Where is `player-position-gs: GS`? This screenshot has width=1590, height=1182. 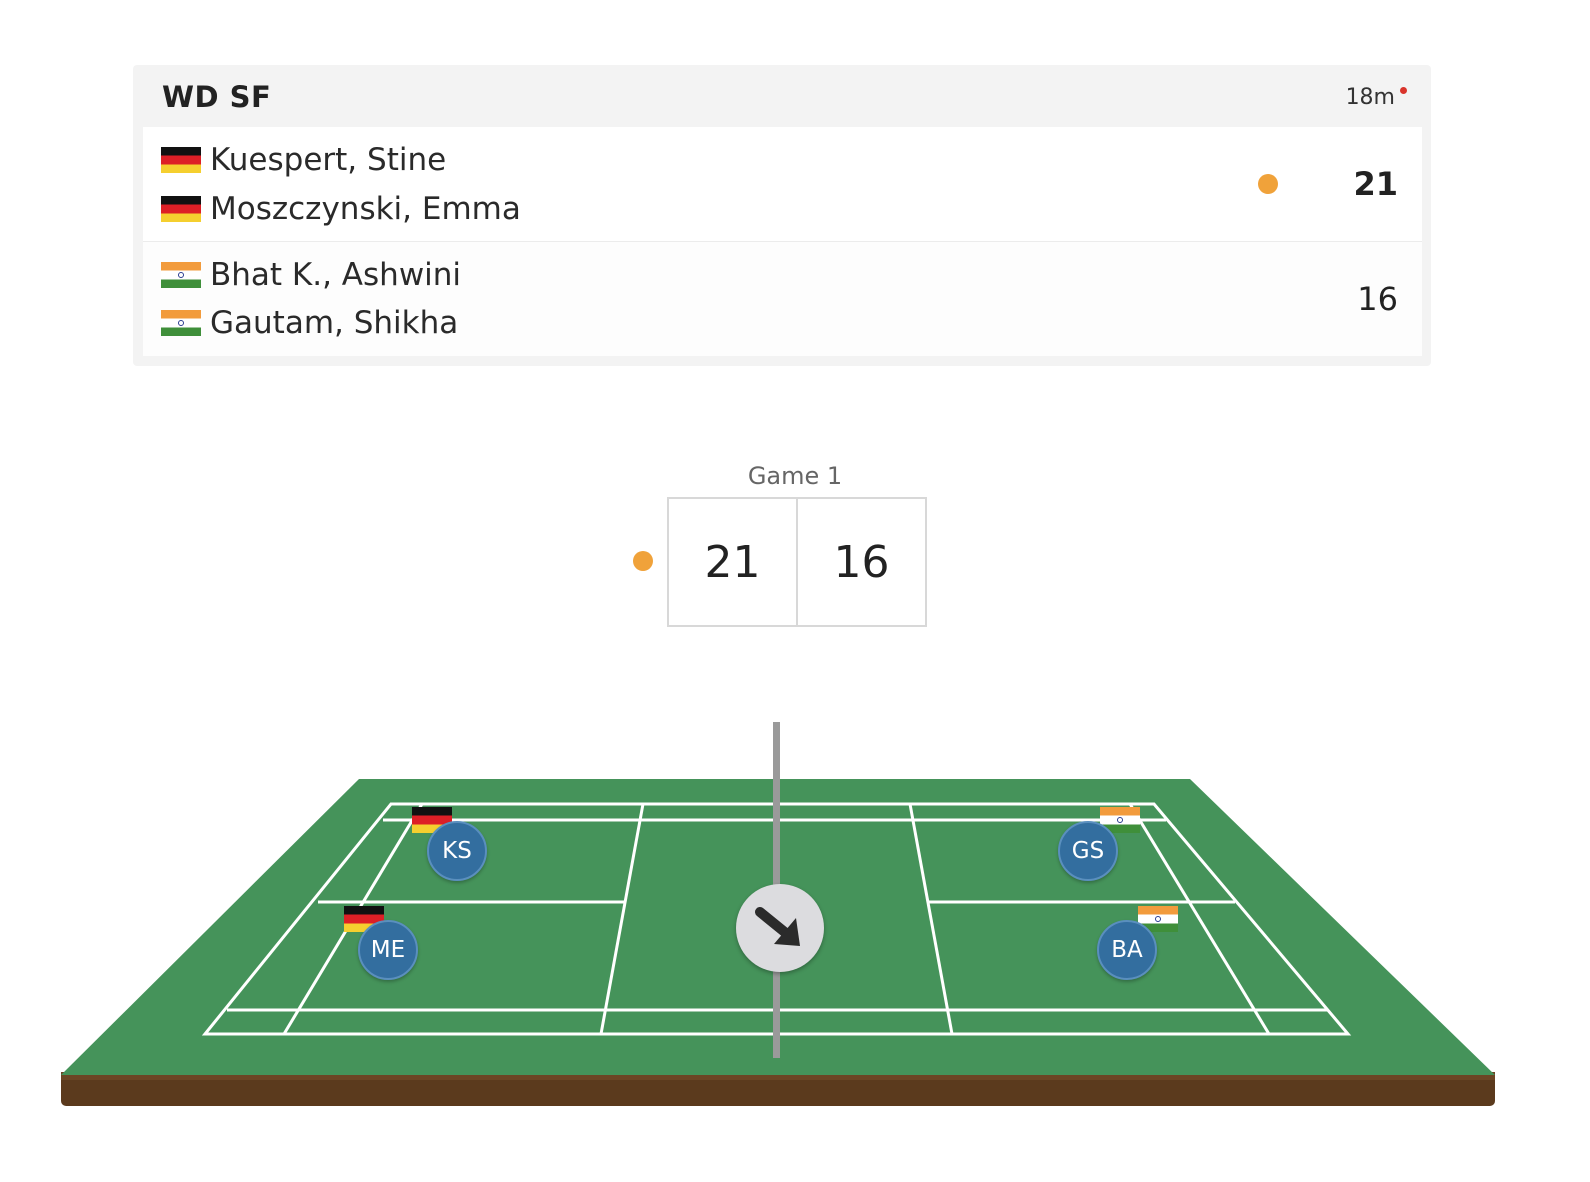 player-position-gs: GS is located at coordinates (1088, 851).